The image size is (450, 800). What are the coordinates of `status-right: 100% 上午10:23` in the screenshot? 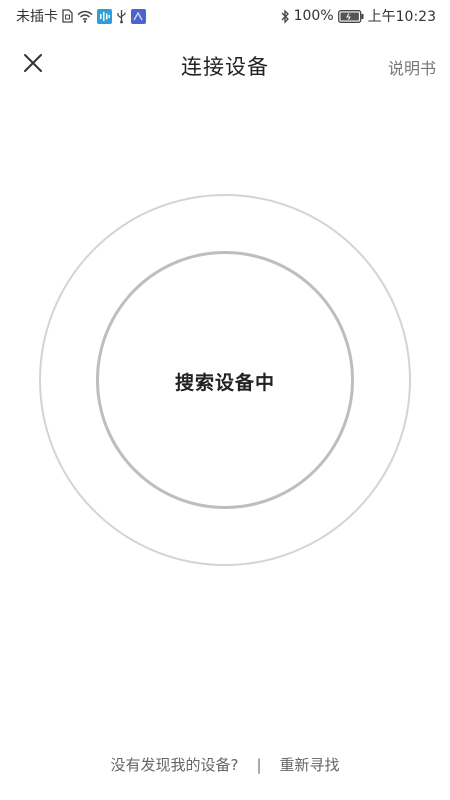 It's located at (358, 16).